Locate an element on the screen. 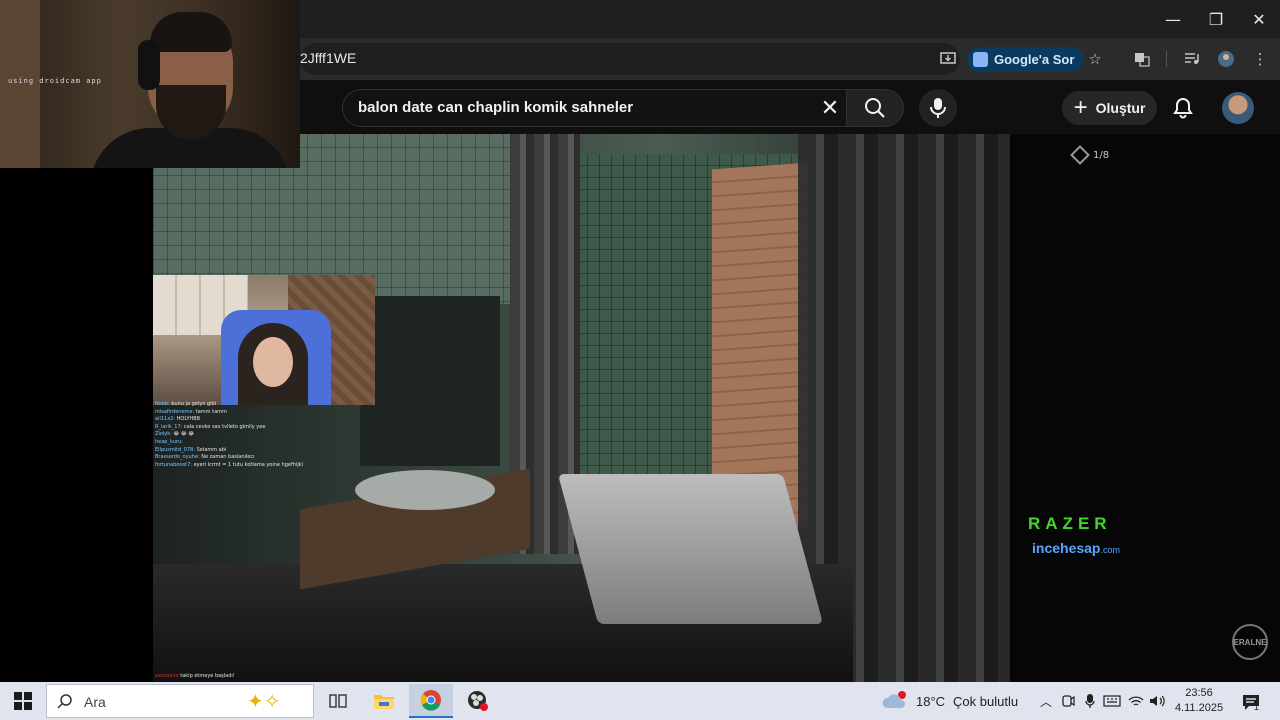  webcam-overlay: using droidcam app is located at coordinates (150, 84).